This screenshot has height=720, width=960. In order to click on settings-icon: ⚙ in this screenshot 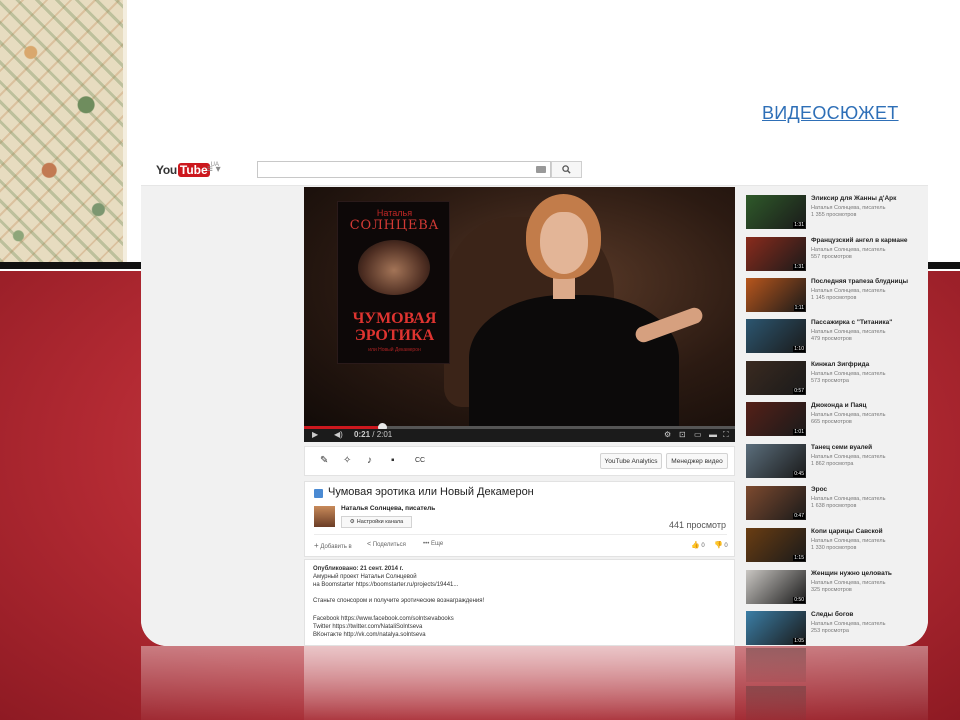, I will do `click(667, 434)`.